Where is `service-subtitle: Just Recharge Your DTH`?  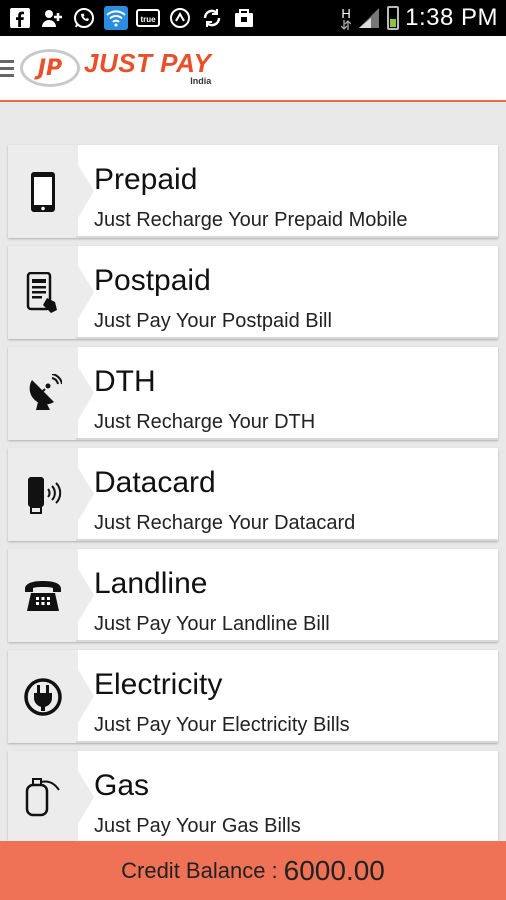
service-subtitle: Just Recharge Your DTH is located at coordinates (205, 422).